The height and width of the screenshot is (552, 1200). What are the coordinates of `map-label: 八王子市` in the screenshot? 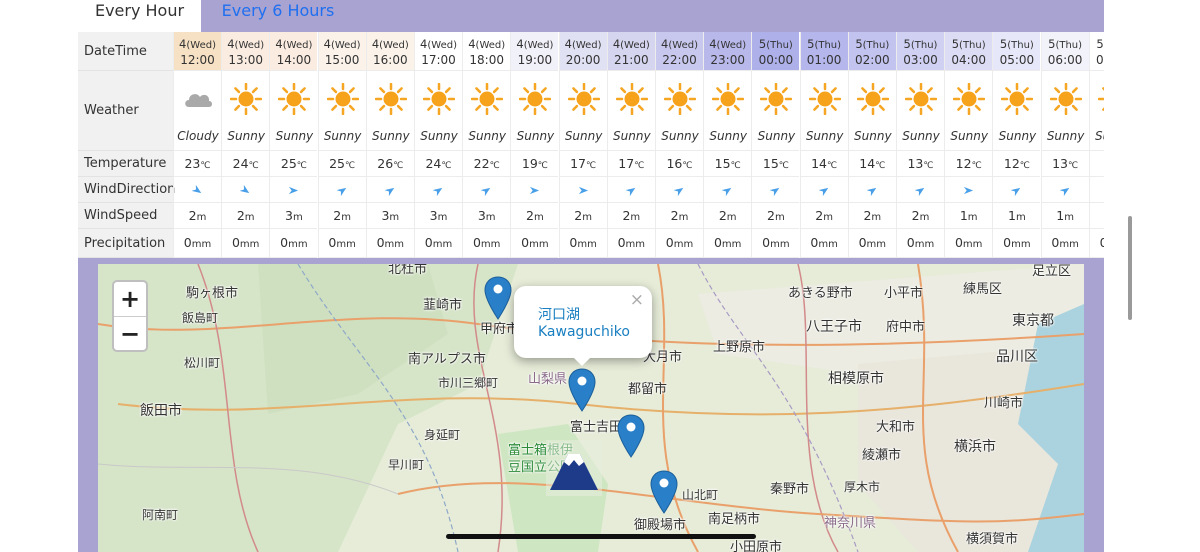 It's located at (834, 327).